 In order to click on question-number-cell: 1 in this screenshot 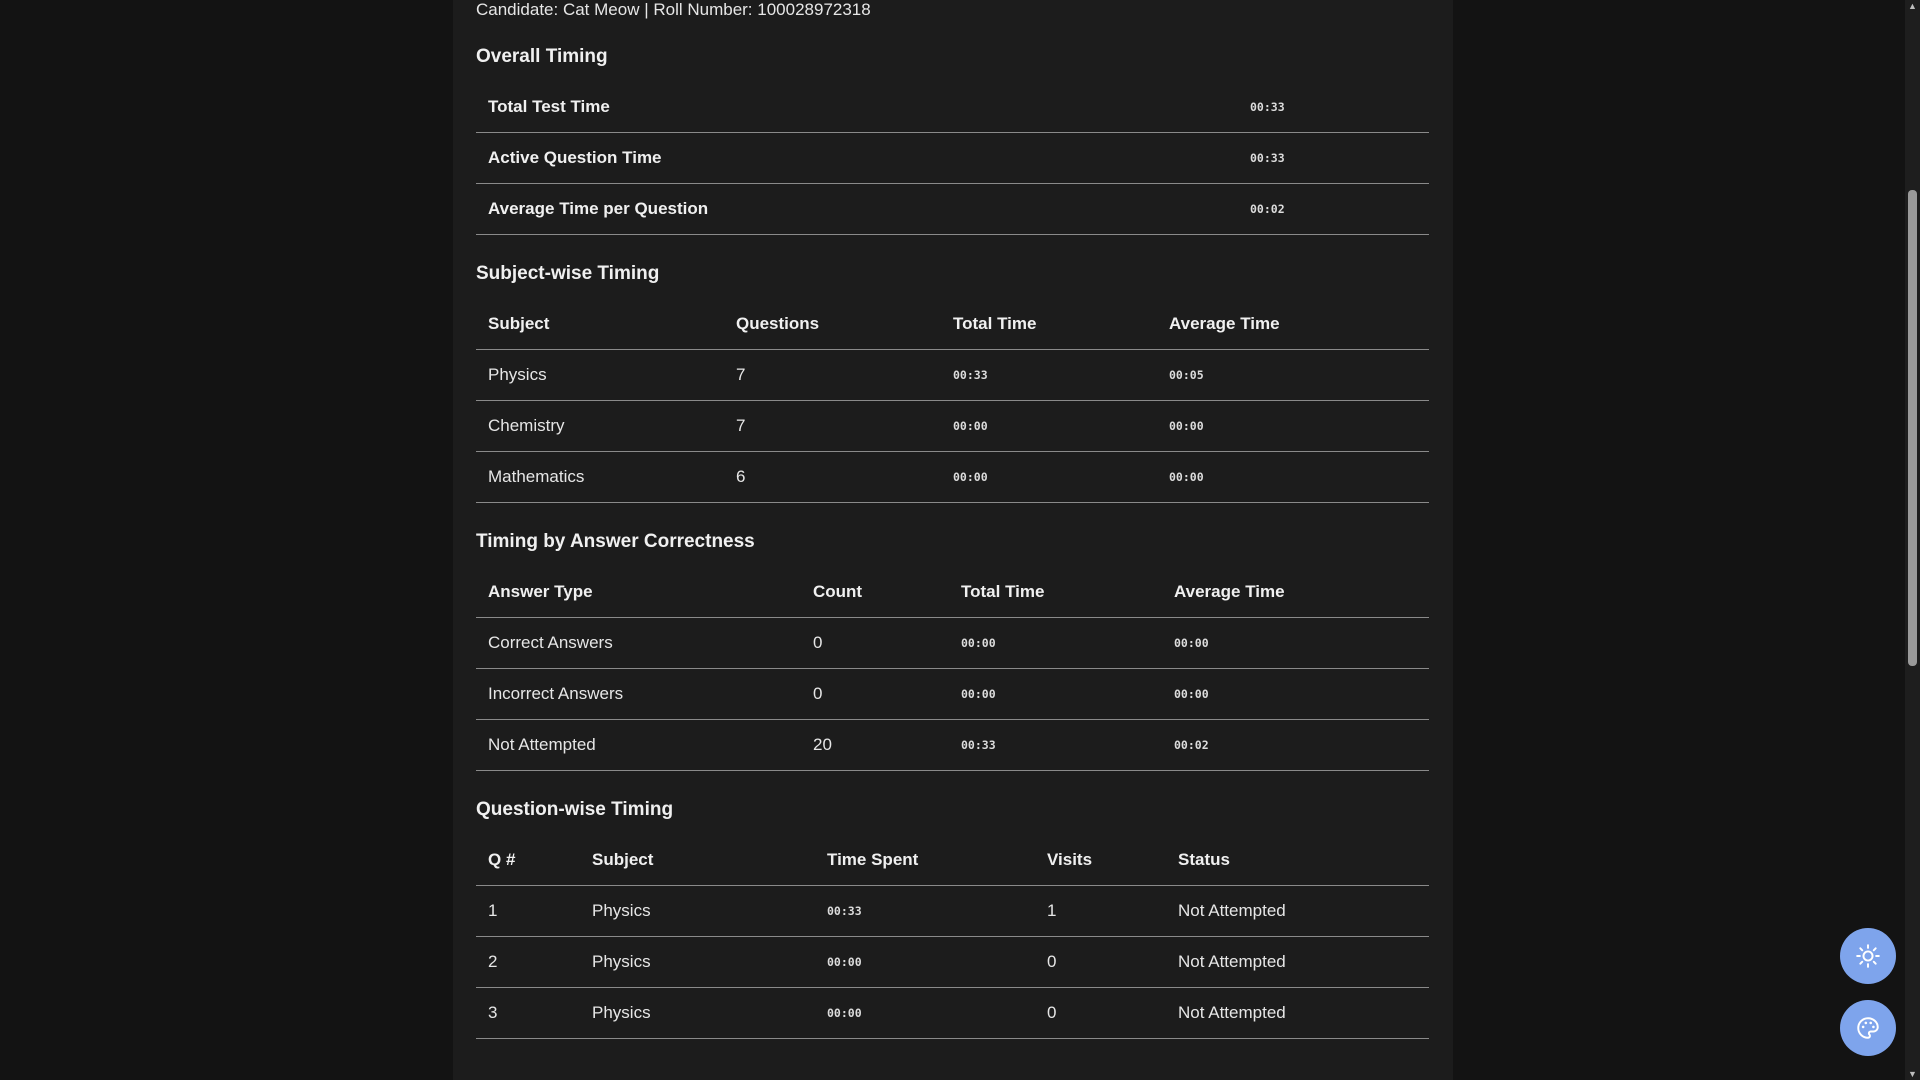, I will do `click(528, 911)`.